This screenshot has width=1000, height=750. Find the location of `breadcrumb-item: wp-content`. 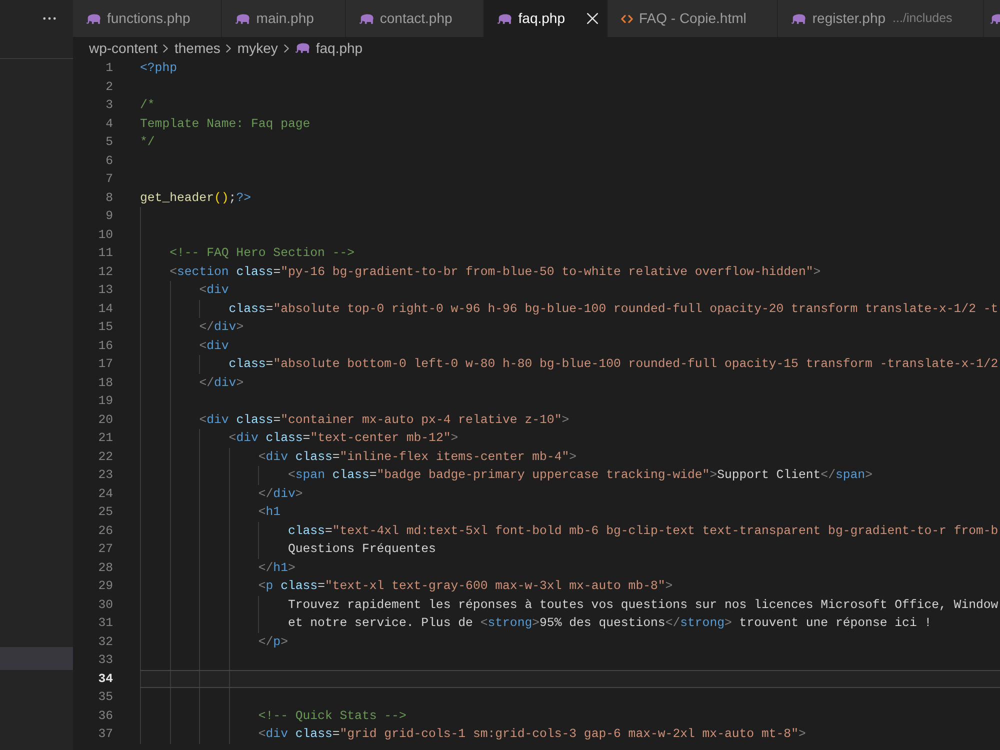

breadcrumb-item: wp-content is located at coordinates (123, 48).